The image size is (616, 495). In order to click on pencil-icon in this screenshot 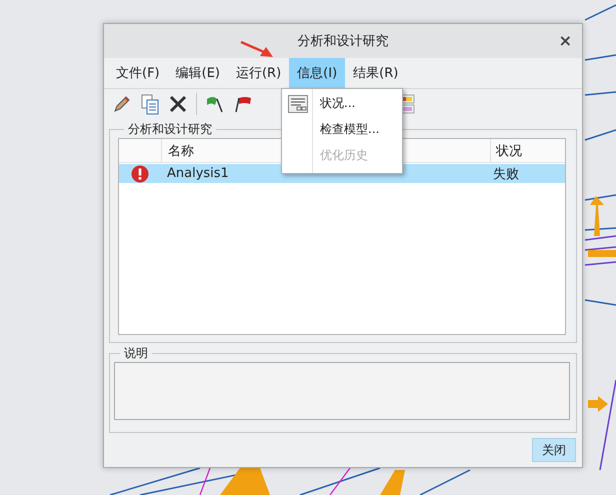, I will do `click(122, 104)`.